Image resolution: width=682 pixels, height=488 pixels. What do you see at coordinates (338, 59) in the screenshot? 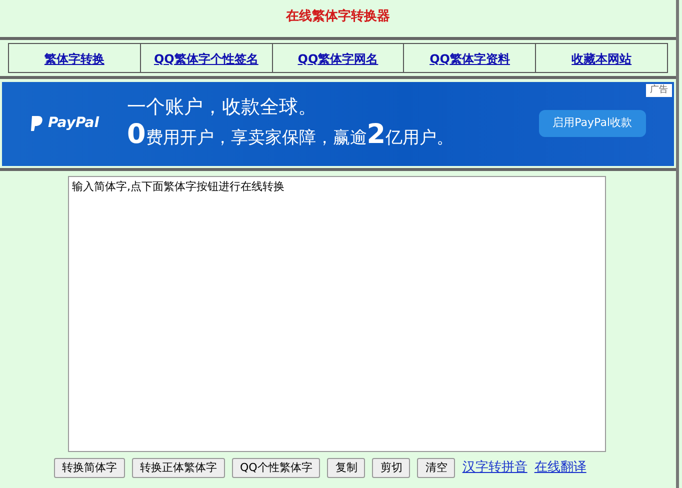
I see `nav-link: QQ繁体字网名` at bounding box center [338, 59].